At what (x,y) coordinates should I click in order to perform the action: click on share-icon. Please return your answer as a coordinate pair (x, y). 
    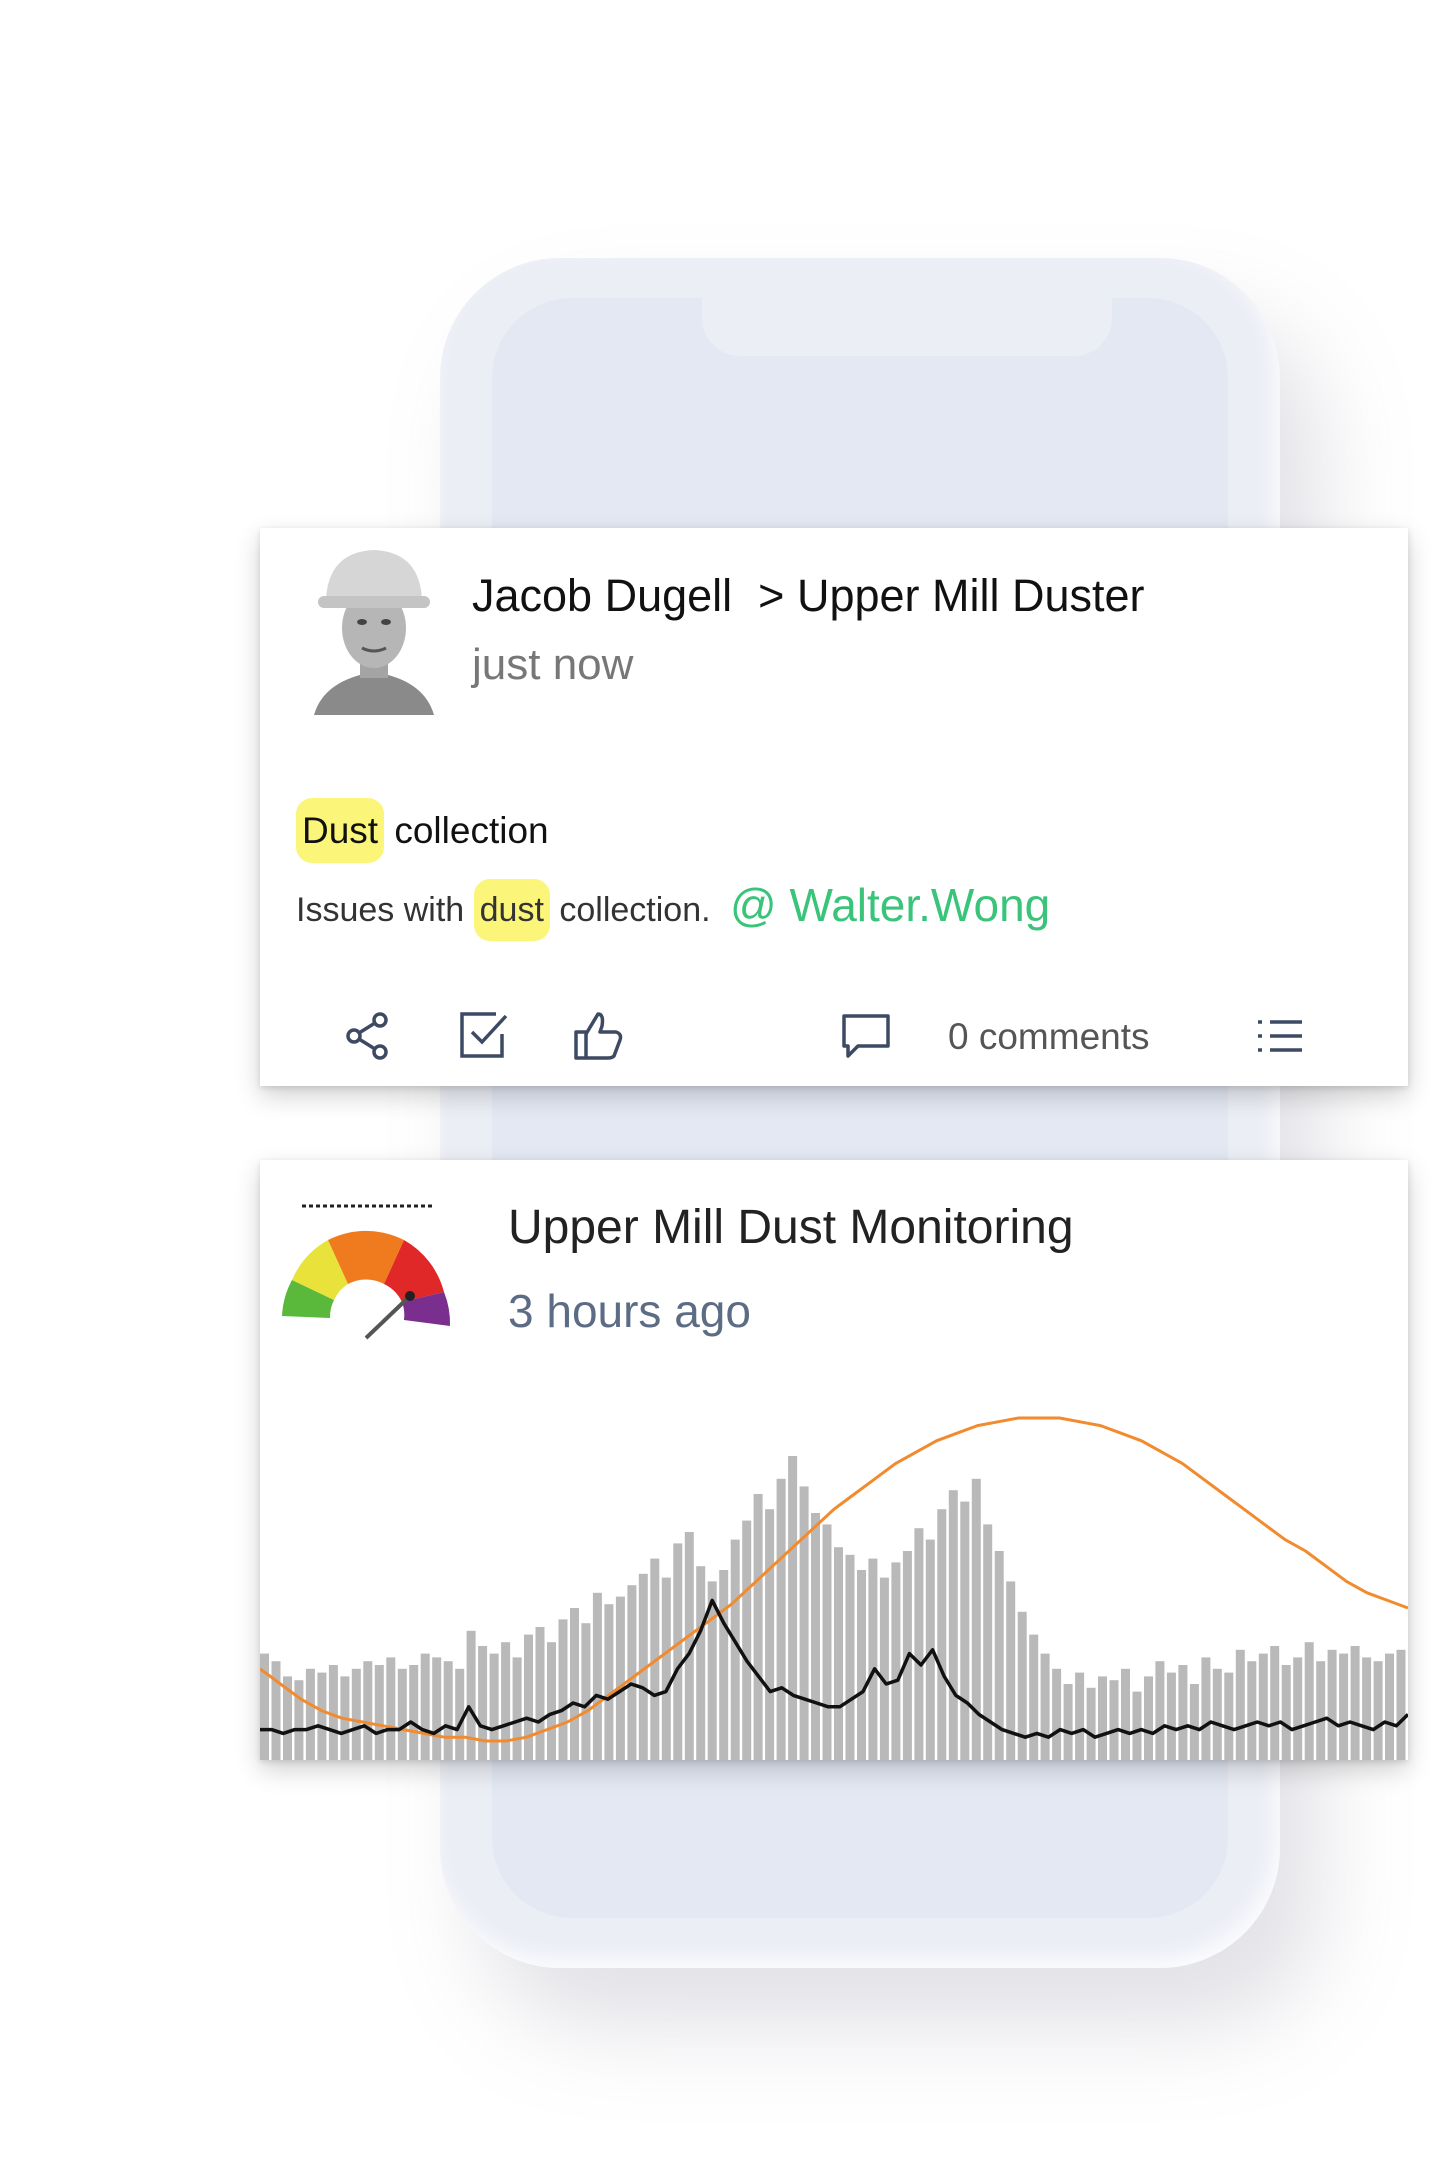
    Looking at the image, I should click on (368, 1036).